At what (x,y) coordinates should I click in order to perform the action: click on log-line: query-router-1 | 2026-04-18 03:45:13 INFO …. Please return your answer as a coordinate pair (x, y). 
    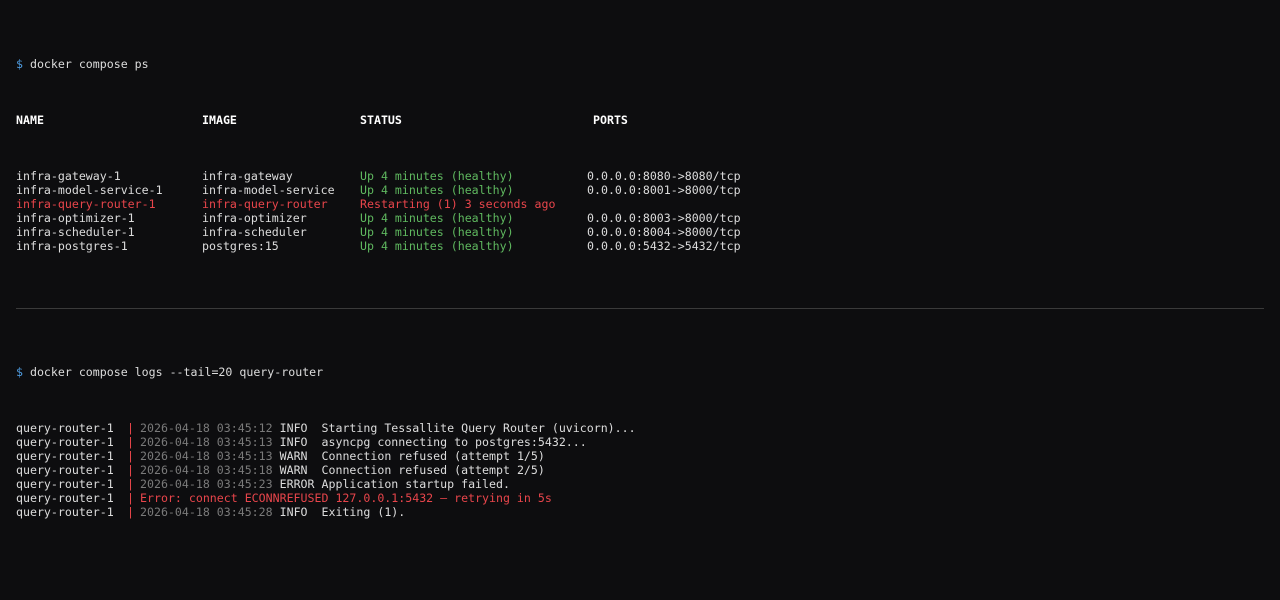
    Looking at the image, I should click on (640, 442).